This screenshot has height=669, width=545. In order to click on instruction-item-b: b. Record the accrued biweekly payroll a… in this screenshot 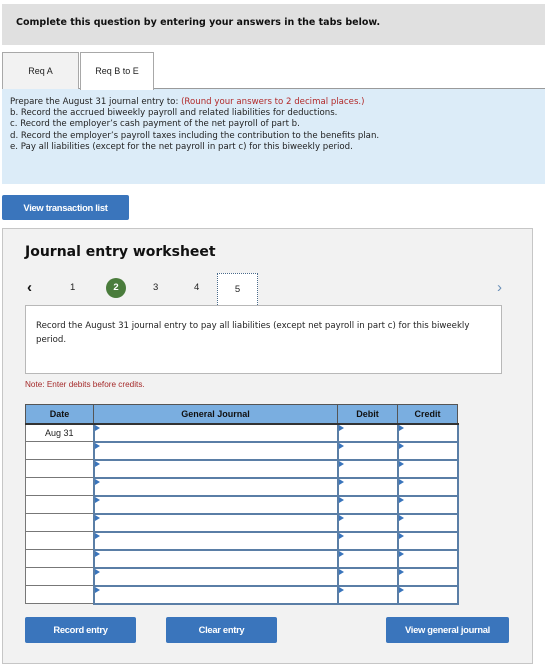, I will do `click(174, 113)`.